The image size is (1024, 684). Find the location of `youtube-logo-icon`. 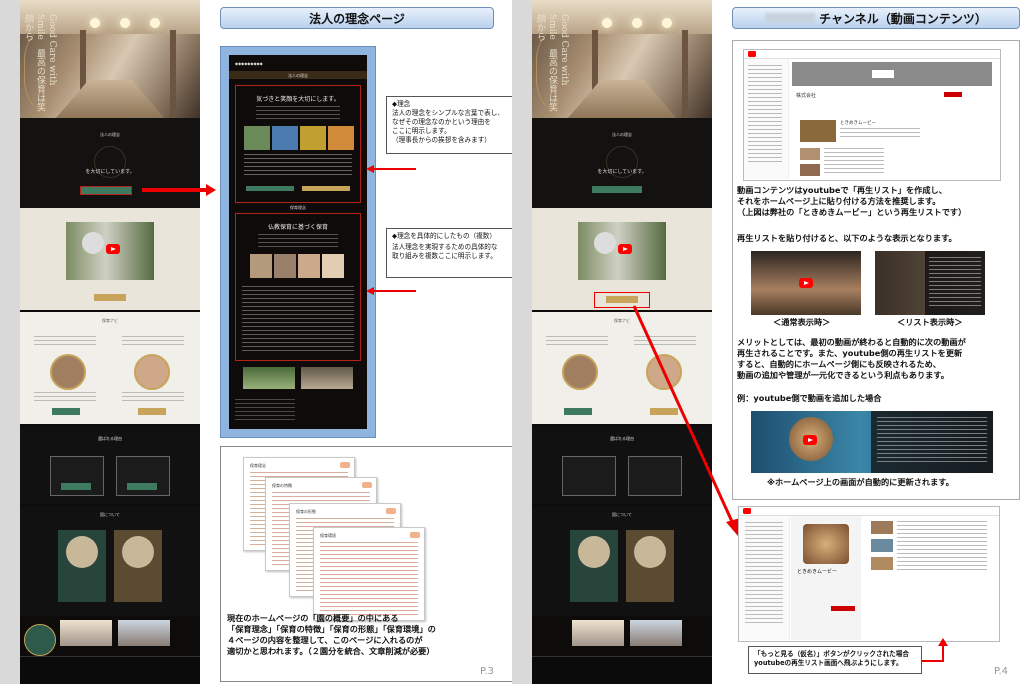

youtube-logo-icon is located at coordinates (752, 54).